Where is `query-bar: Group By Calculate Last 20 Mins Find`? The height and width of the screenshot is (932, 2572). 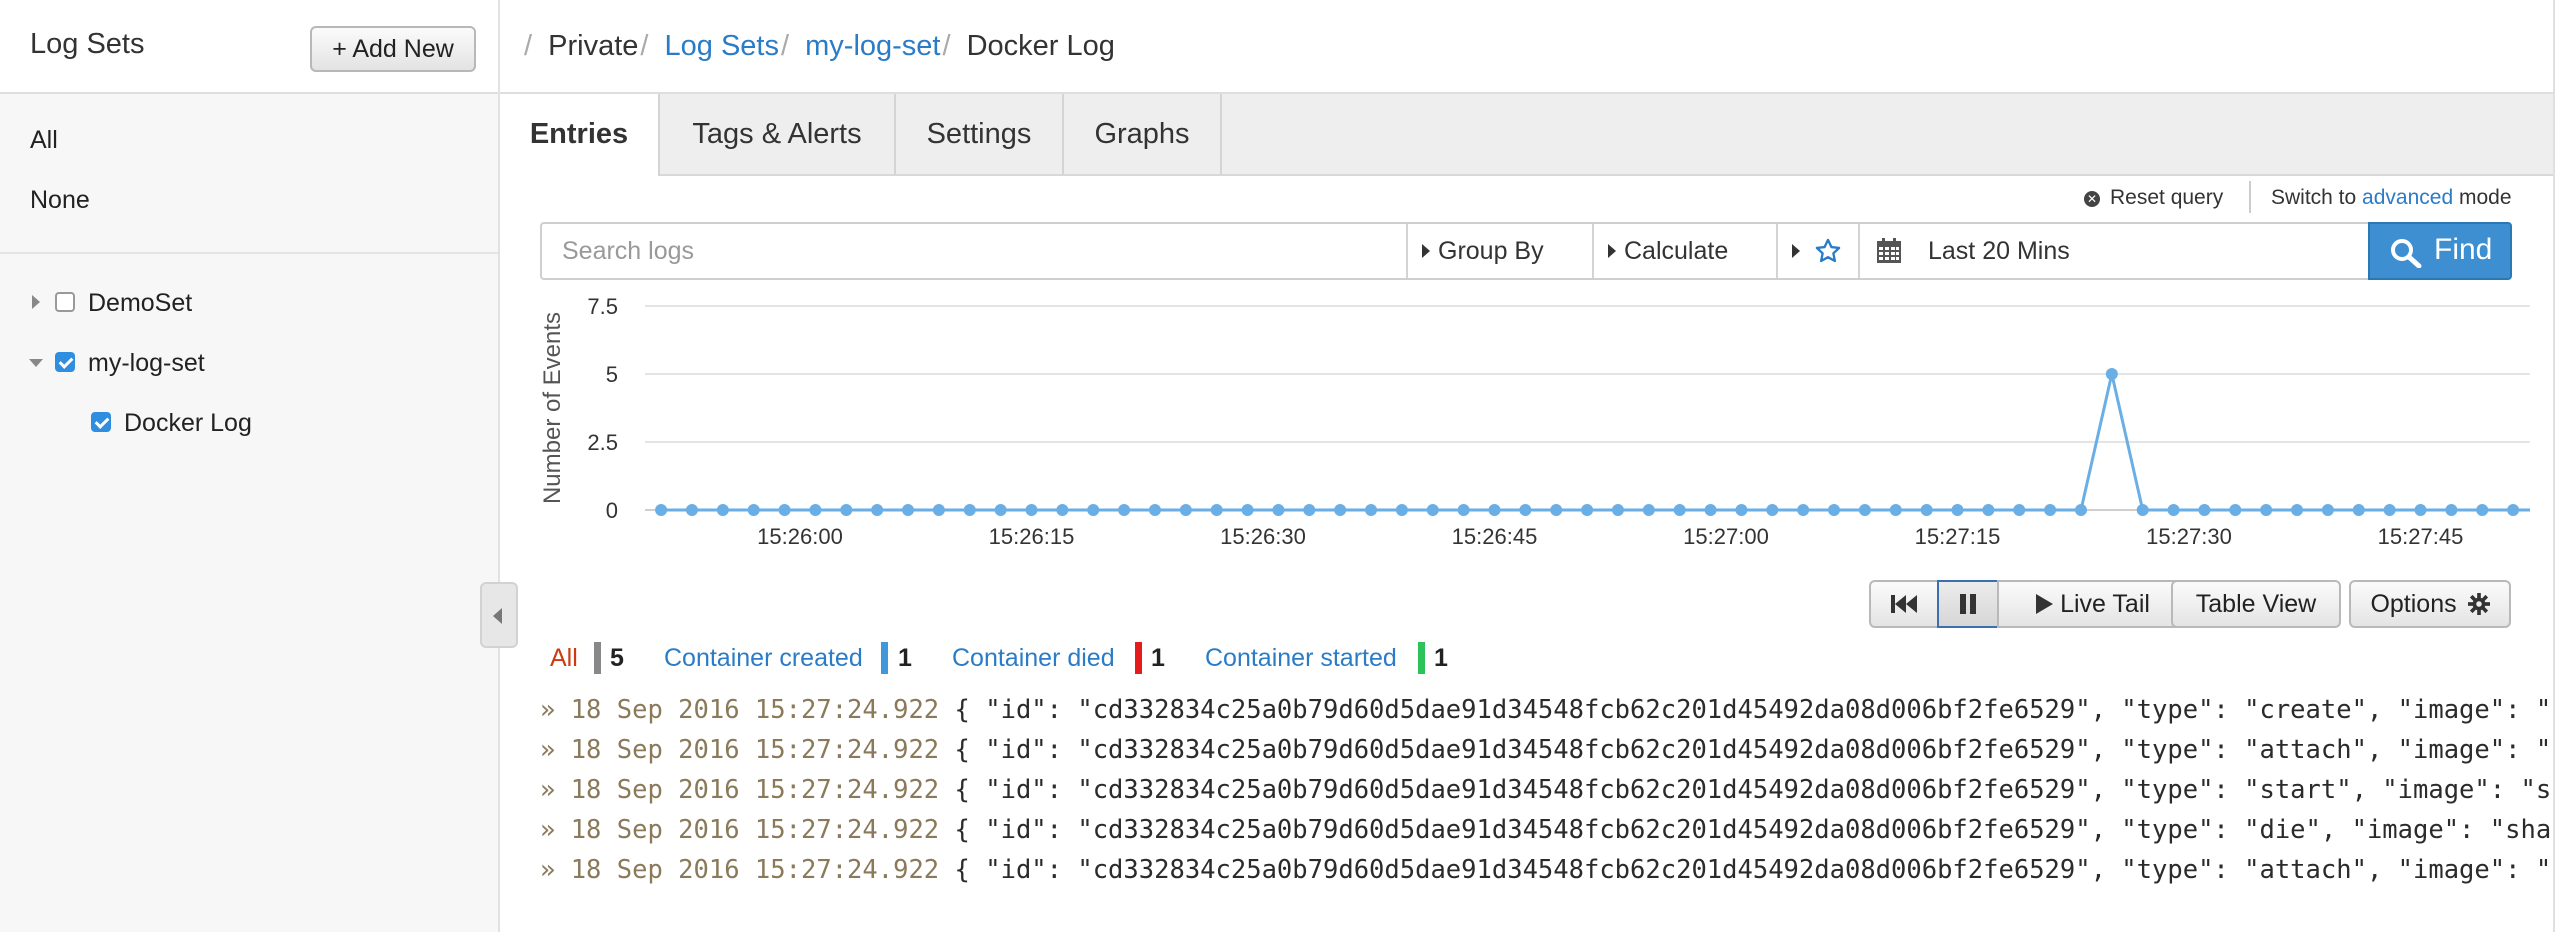
query-bar: Group By Calculate Last 20 Mins Find is located at coordinates (1526, 251).